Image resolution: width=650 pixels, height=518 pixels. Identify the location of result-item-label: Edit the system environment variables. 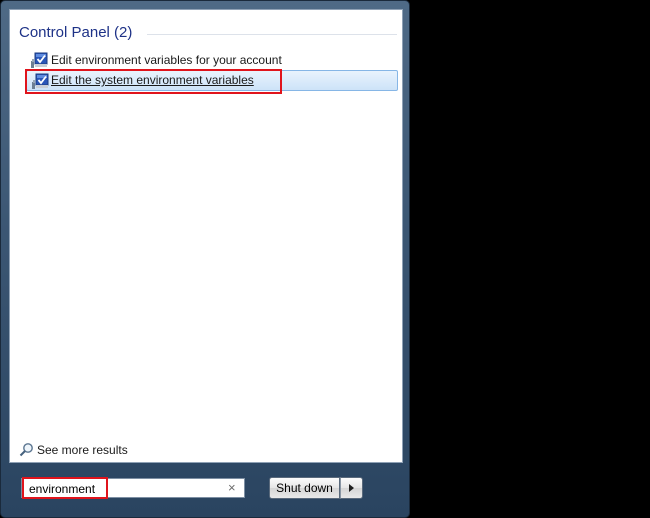
(152, 80).